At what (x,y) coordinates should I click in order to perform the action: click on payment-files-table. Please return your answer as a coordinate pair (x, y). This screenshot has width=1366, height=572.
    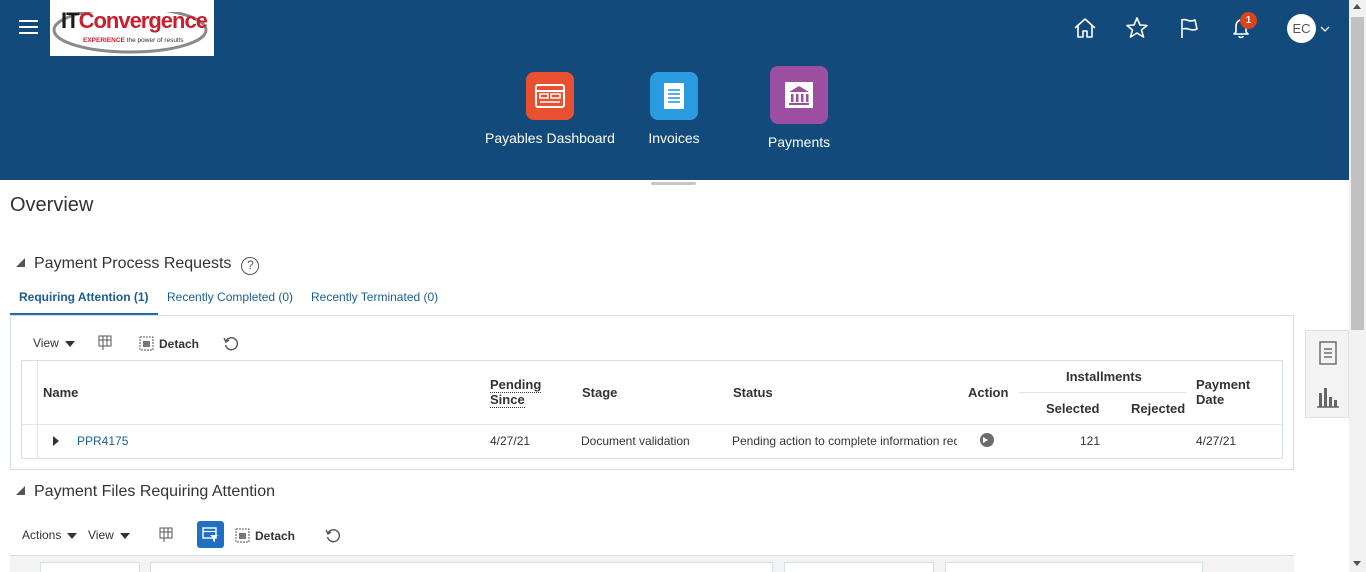
    Looking at the image, I should click on (652, 563).